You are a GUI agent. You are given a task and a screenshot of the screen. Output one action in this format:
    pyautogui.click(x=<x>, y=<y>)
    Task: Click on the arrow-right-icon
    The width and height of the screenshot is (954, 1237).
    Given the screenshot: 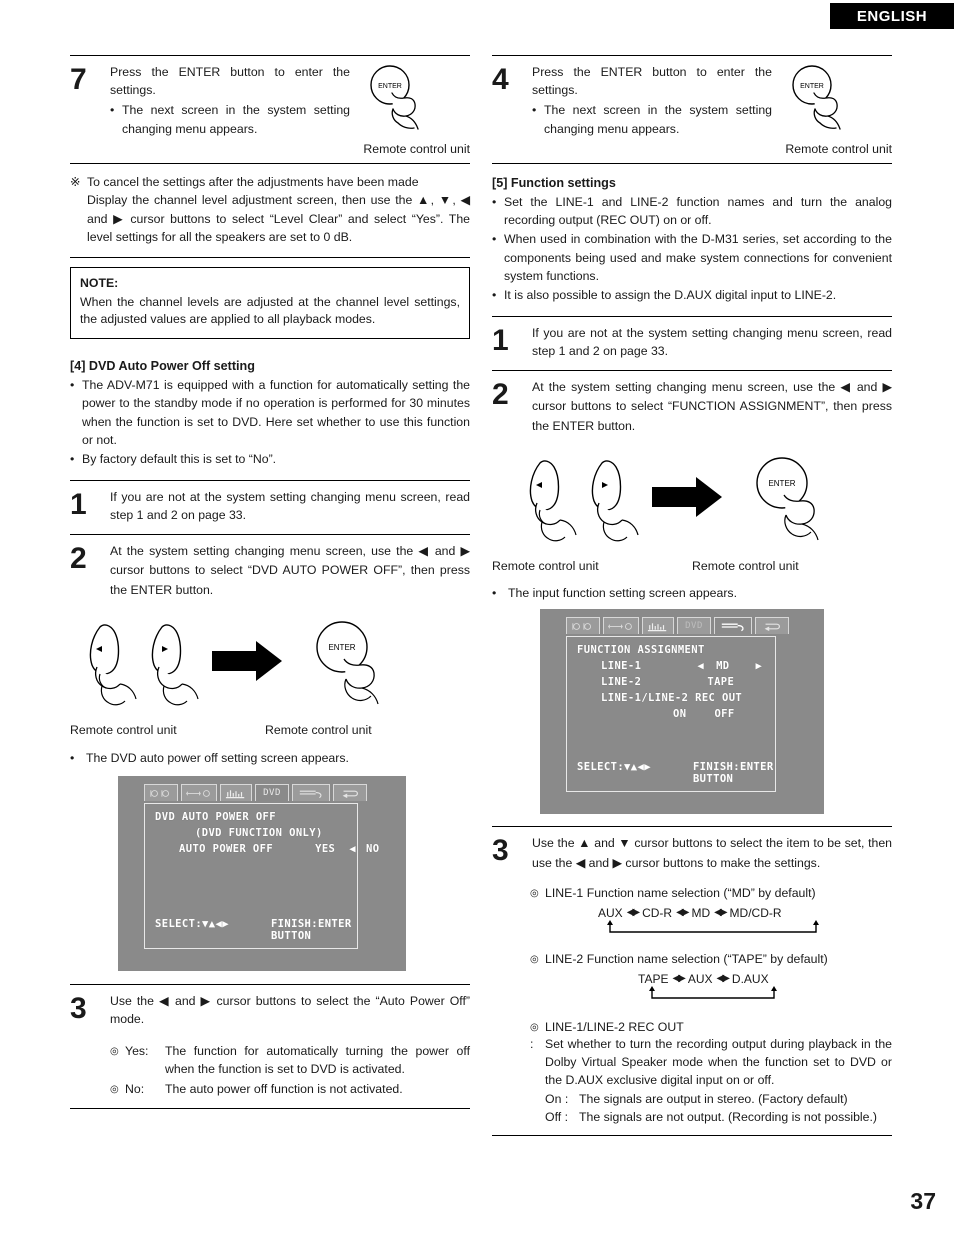 What is the action you would take?
    pyautogui.click(x=687, y=497)
    